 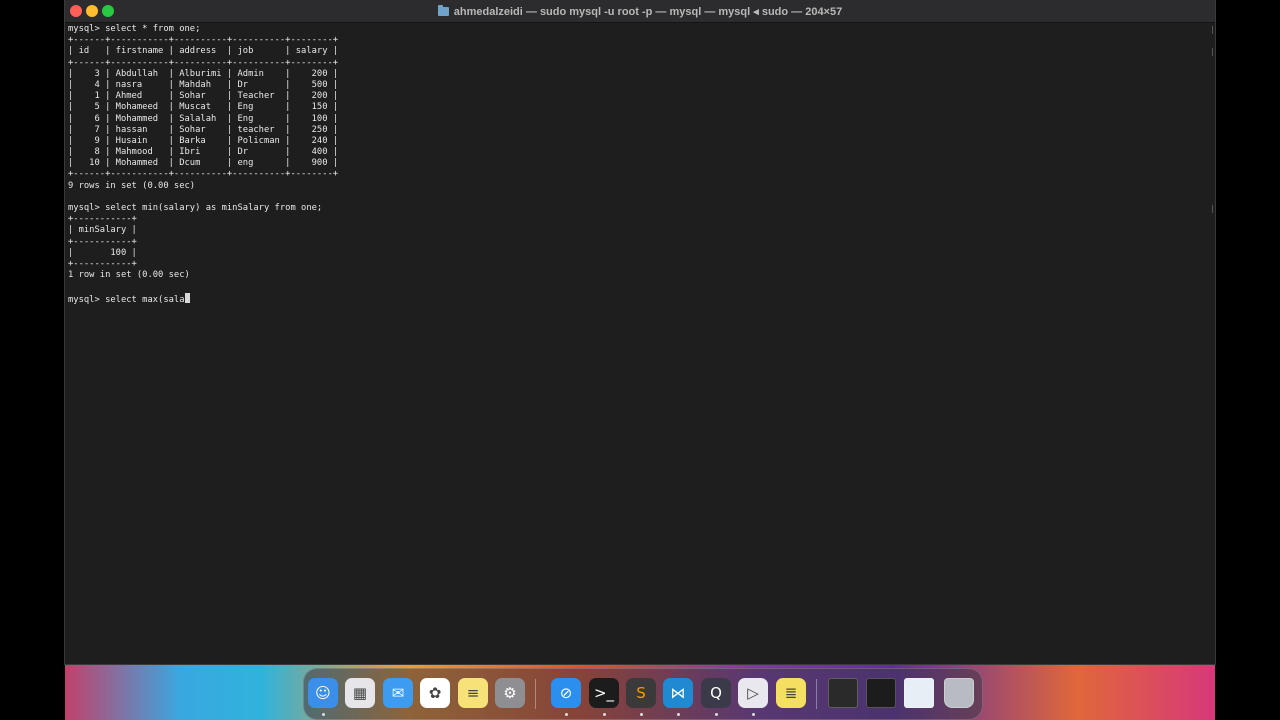 What do you see at coordinates (716, 693) in the screenshot?
I see `quicktime-icon: Q` at bounding box center [716, 693].